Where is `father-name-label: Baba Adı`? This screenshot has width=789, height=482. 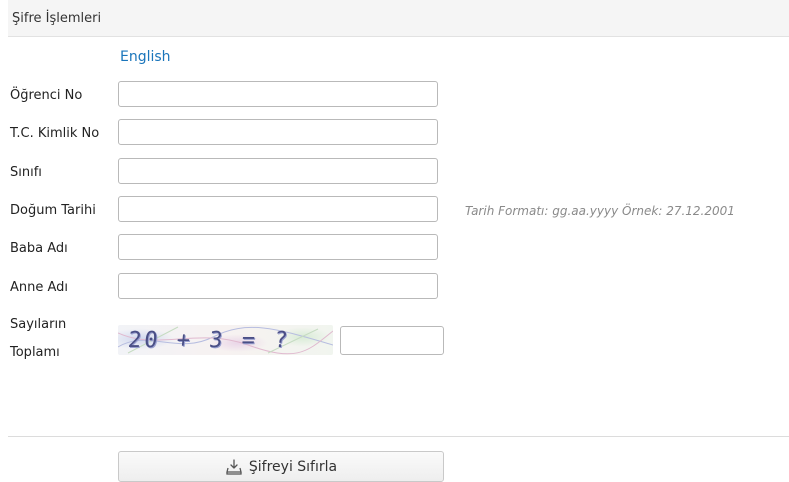
father-name-label: Baba Adı is located at coordinates (39, 248).